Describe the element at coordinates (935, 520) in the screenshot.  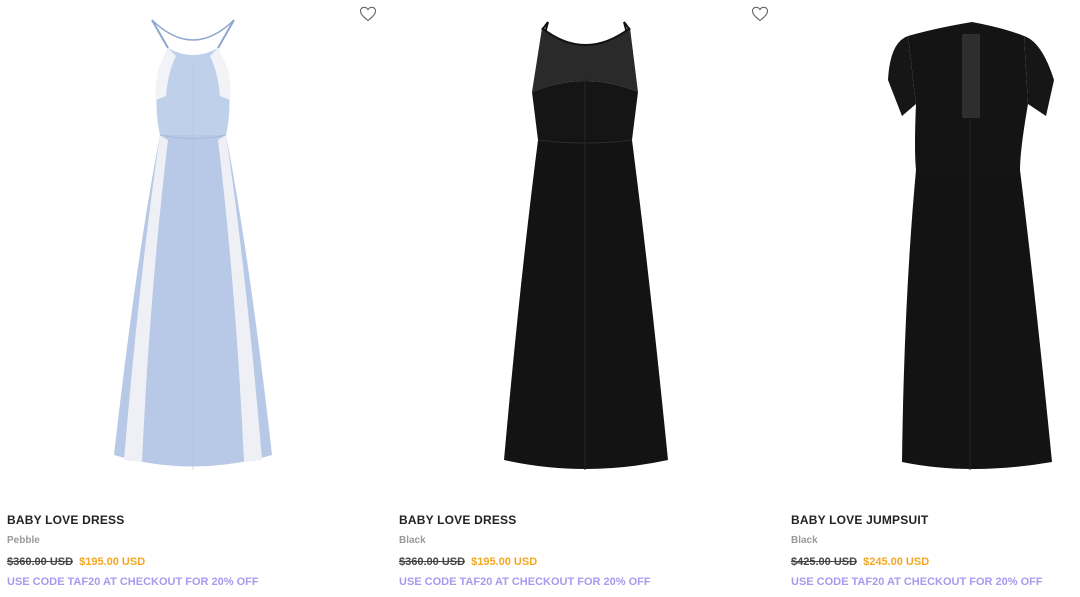
I see `product-name: BABY LOVE JUMPSUIT` at that location.